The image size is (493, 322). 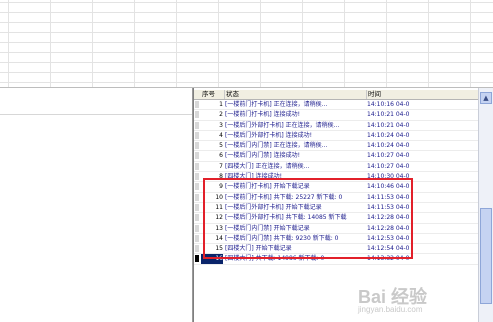 I want to click on row-seq: 11, so click(x=219, y=207).